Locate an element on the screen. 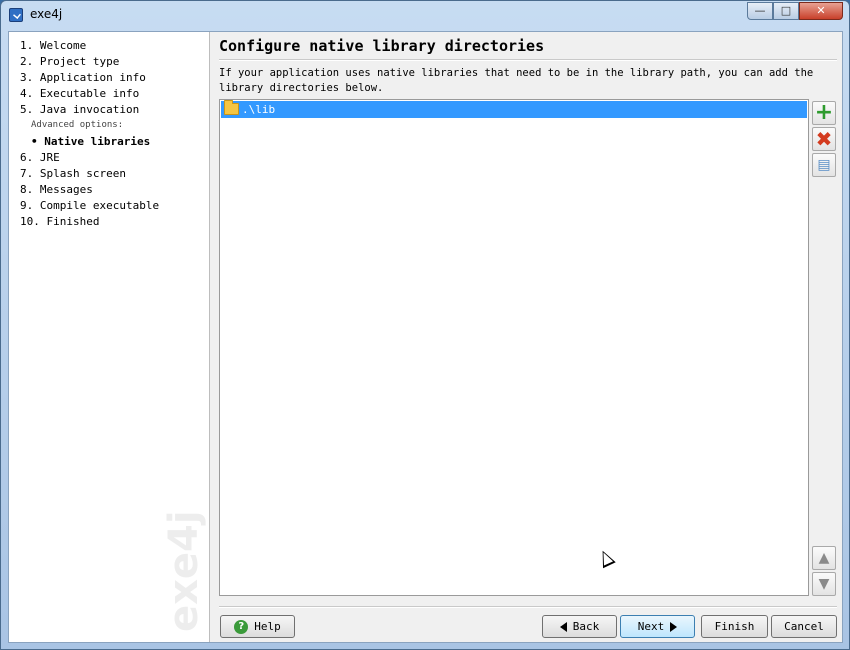 This screenshot has width=850, height=650. back-button: Back is located at coordinates (579, 626).